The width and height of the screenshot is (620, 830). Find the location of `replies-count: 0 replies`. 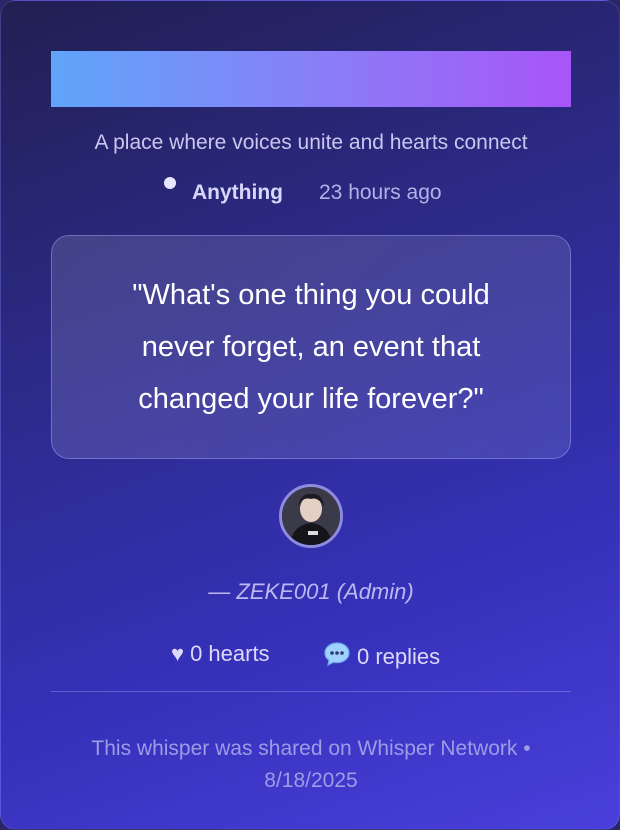

replies-count: 0 replies is located at coordinates (399, 656).